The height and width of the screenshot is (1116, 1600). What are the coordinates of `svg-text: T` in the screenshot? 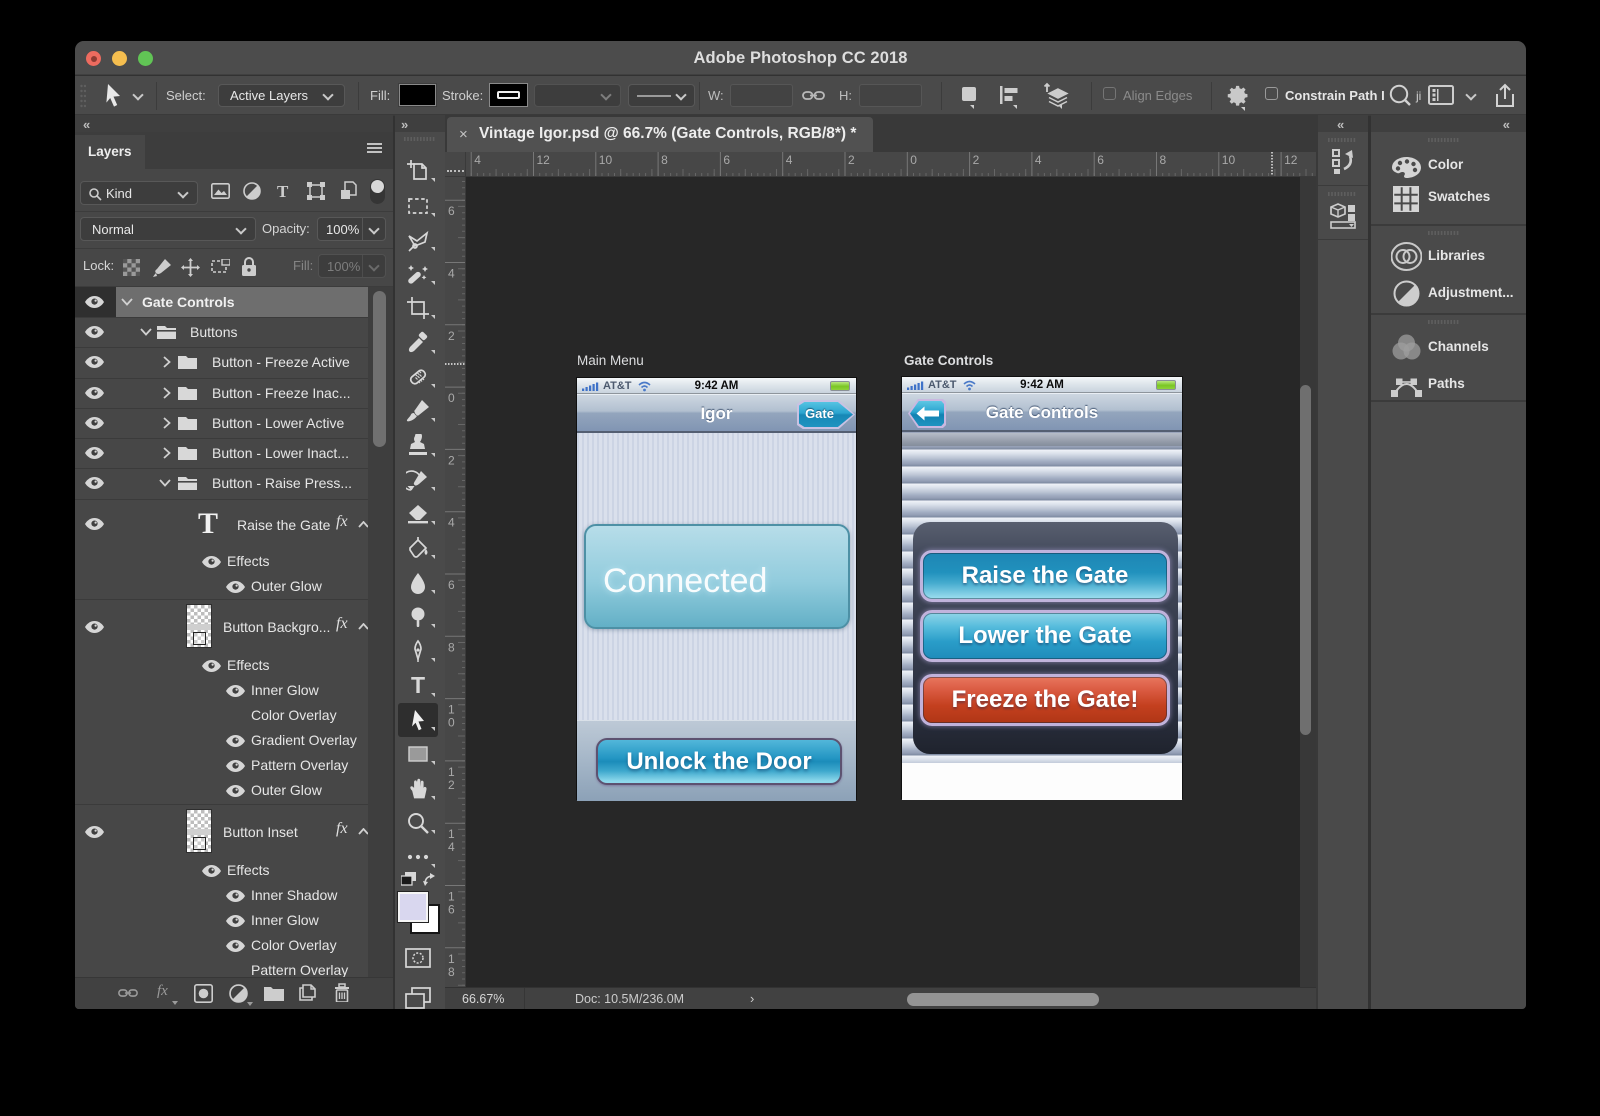 It's located at (418, 686).